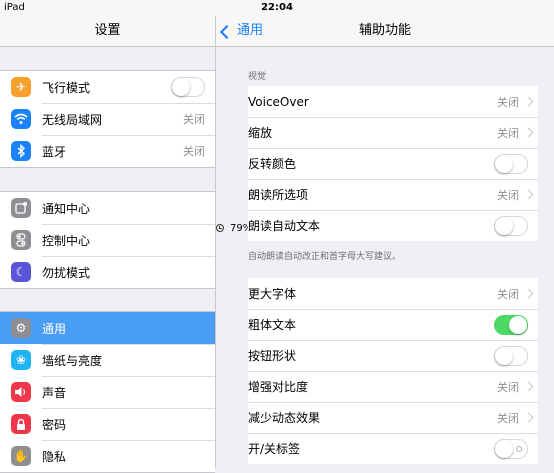 The height and width of the screenshot is (473, 554). I want to click on notification-center-icon, so click(21, 208).